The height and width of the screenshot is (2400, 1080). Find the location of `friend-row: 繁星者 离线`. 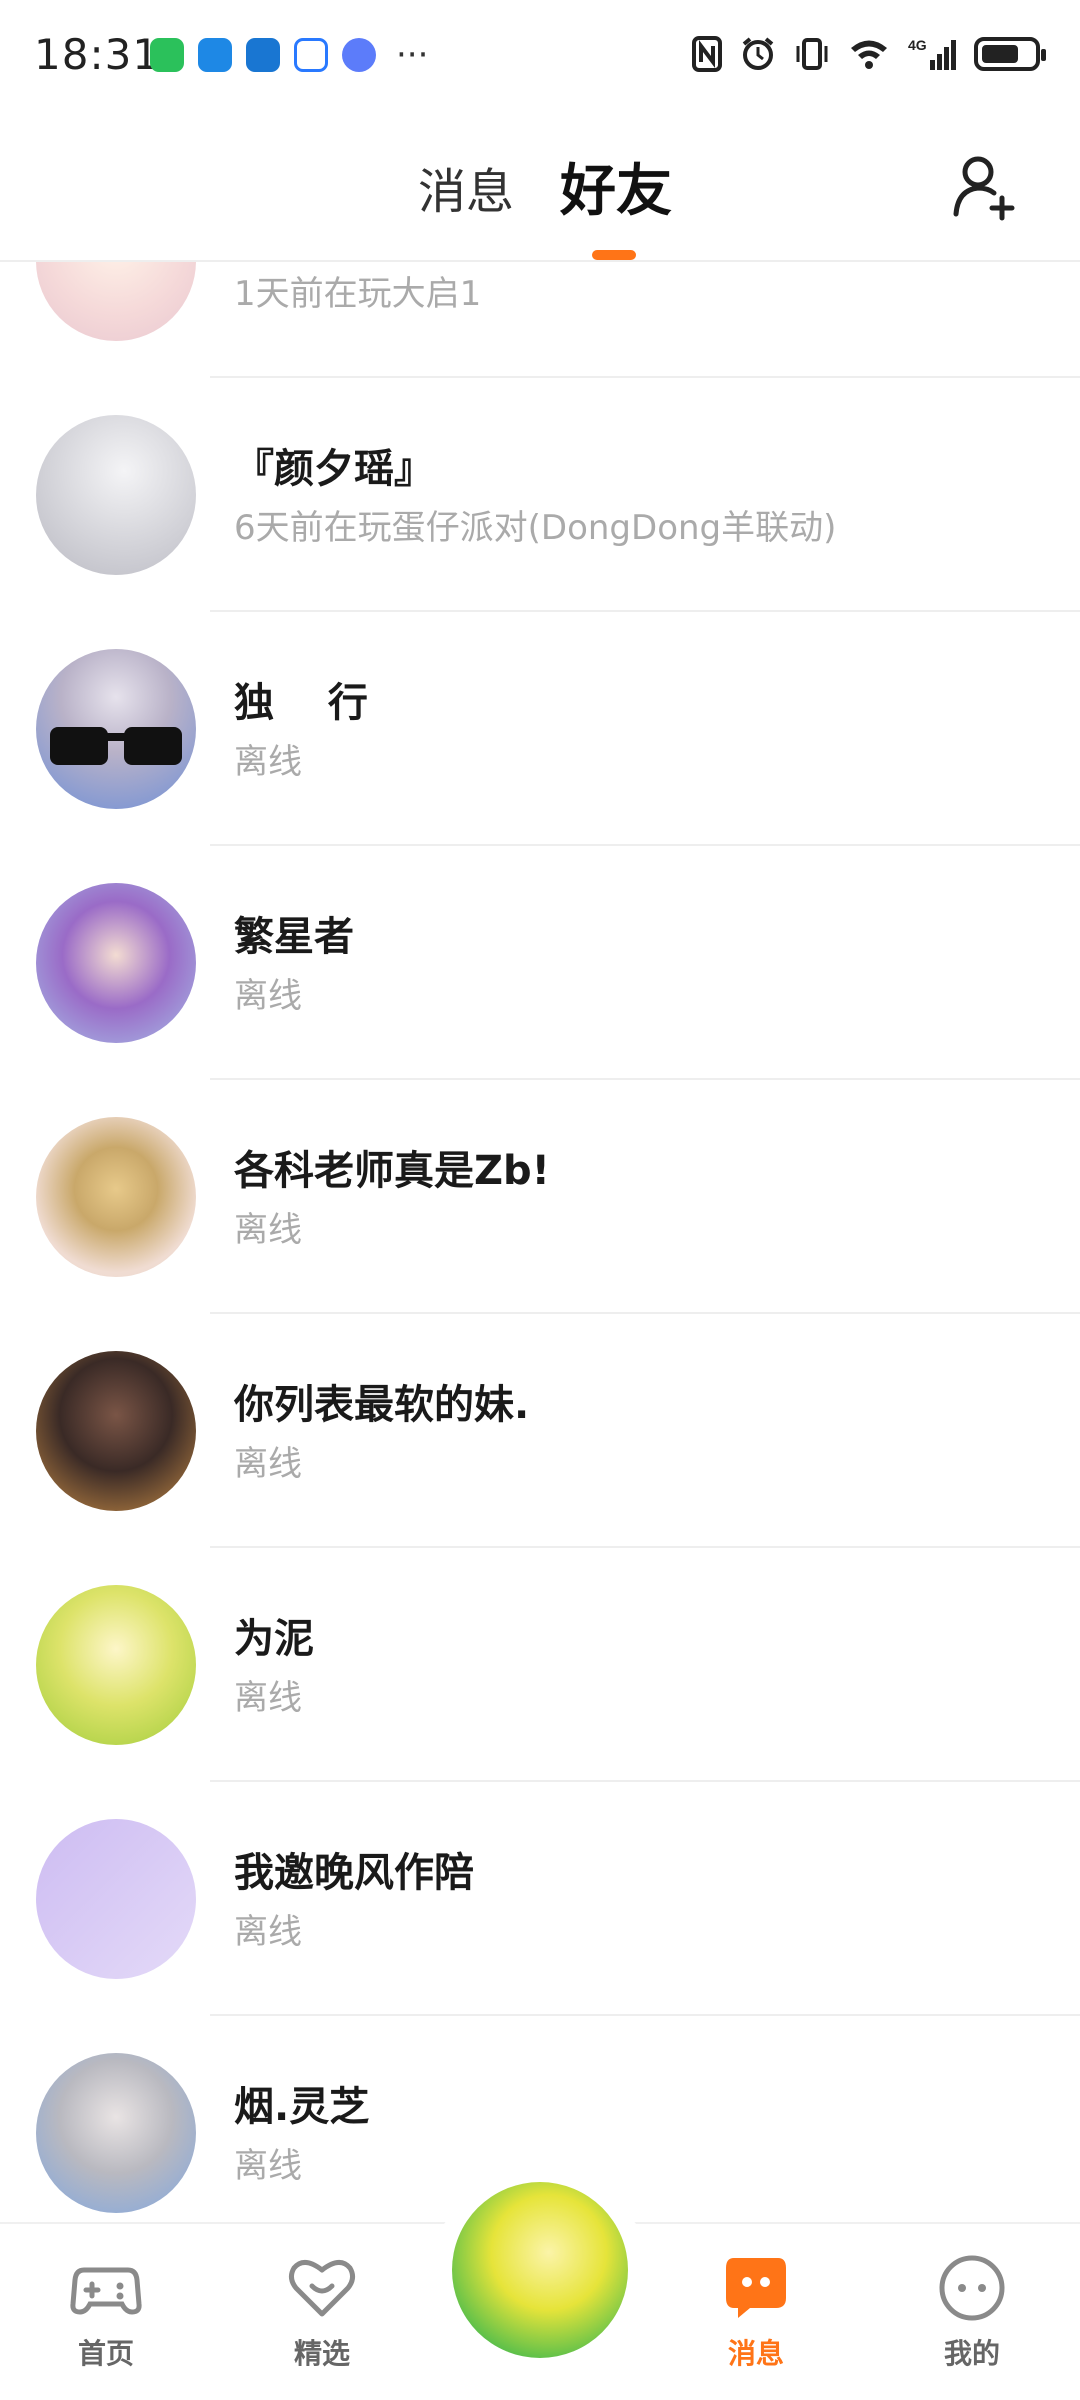

friend-row: 繁星者 离线 is located at coordinates (540, 963).